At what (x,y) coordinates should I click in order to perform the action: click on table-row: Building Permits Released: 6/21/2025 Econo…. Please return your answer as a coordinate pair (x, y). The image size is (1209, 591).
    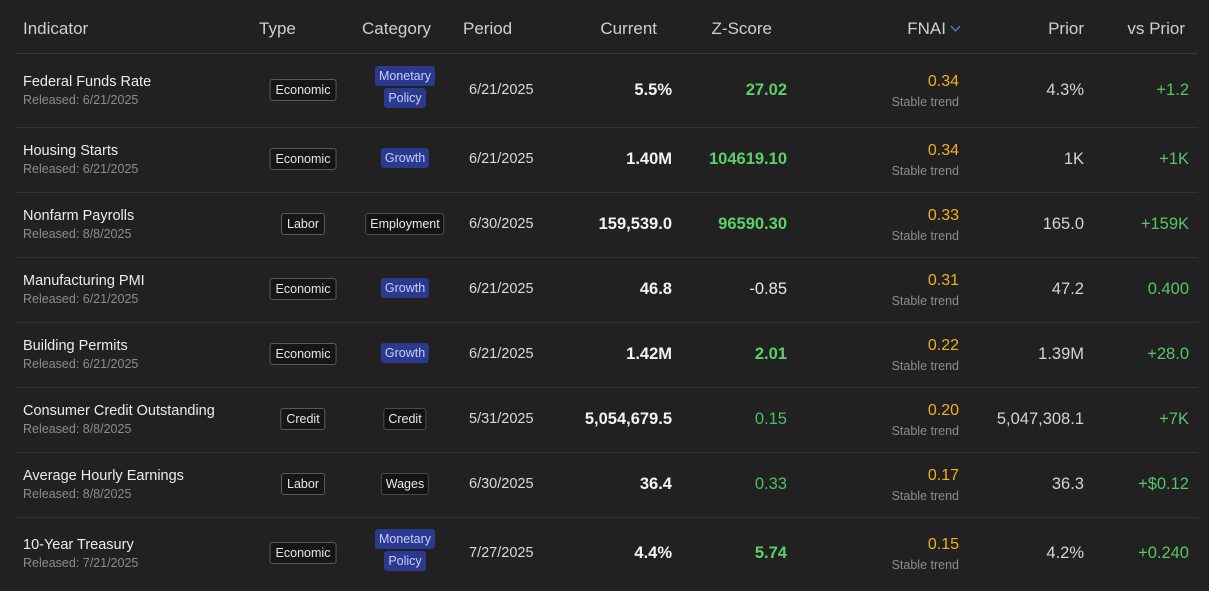
    Looking at the image, I should click on (607, 355).